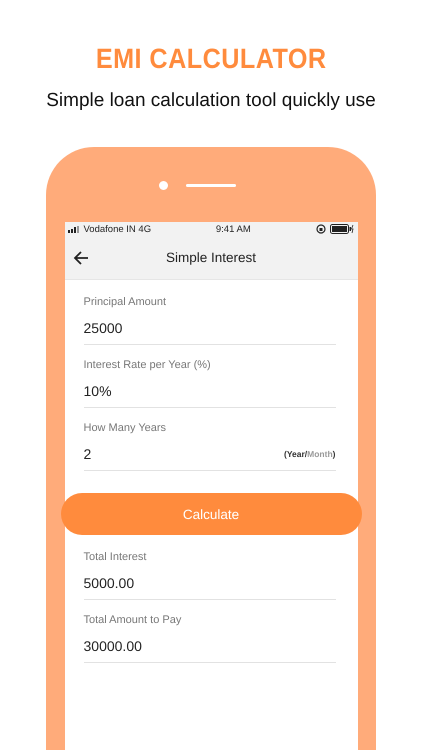 The image size is (422, 750). I want to click on clock-time: 9:41 AM, so click(233, 229).